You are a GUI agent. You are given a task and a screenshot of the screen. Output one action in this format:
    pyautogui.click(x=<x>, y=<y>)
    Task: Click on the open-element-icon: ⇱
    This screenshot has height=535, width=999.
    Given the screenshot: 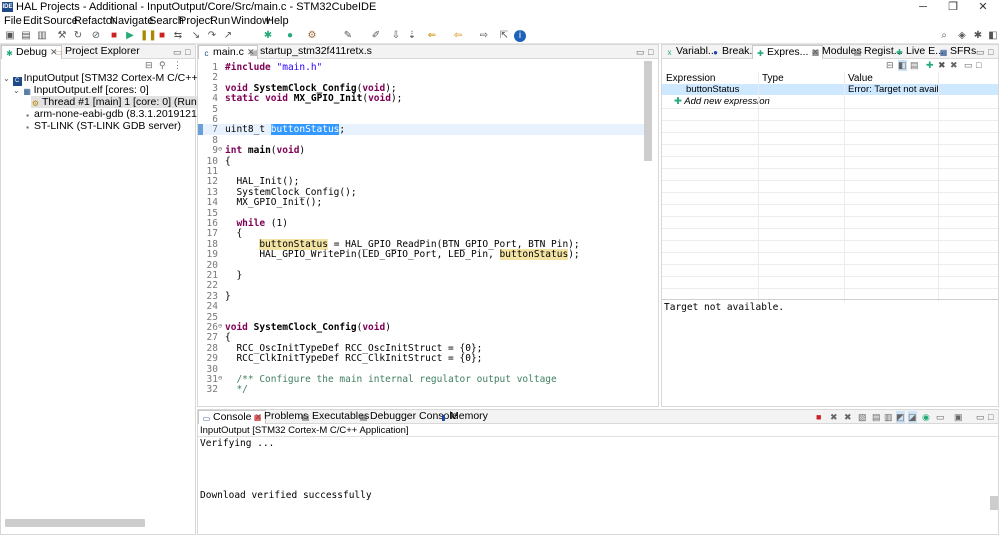 What is the action you would take?
    pyautogui.click(x=504, y=36)
    